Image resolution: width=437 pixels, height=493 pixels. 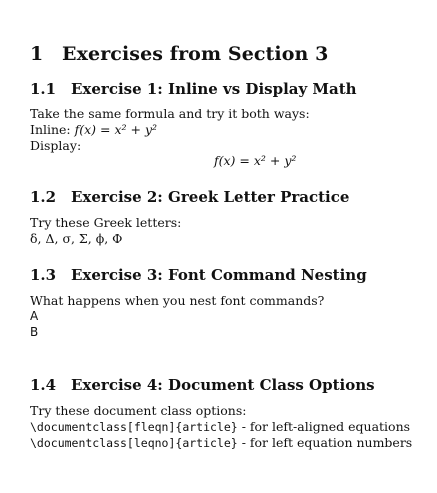 I want to click on option-code: \documentclass[fleqn]{article}, so click(x=134, y=427).